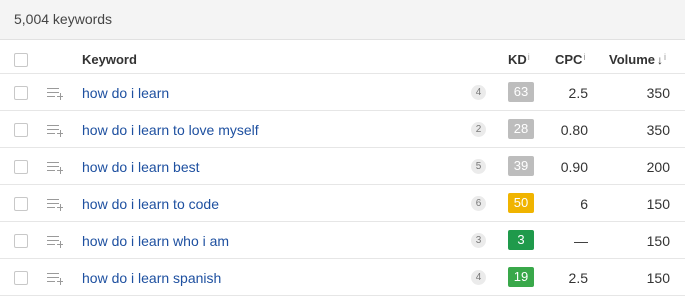 Image resolution: width=685 pixels, height=296 pixels. I want to click on keyword-link: how do i learn to code, so click(150, 204).